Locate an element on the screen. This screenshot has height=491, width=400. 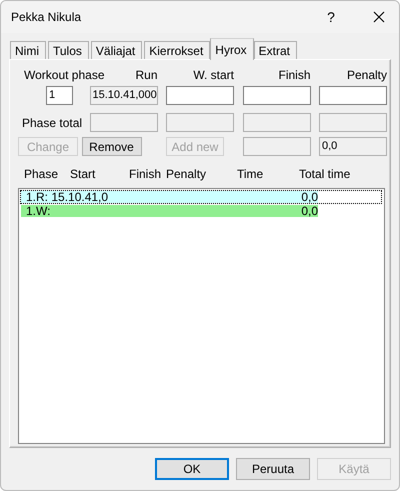
close-icon is located at coordinates (379, 17).